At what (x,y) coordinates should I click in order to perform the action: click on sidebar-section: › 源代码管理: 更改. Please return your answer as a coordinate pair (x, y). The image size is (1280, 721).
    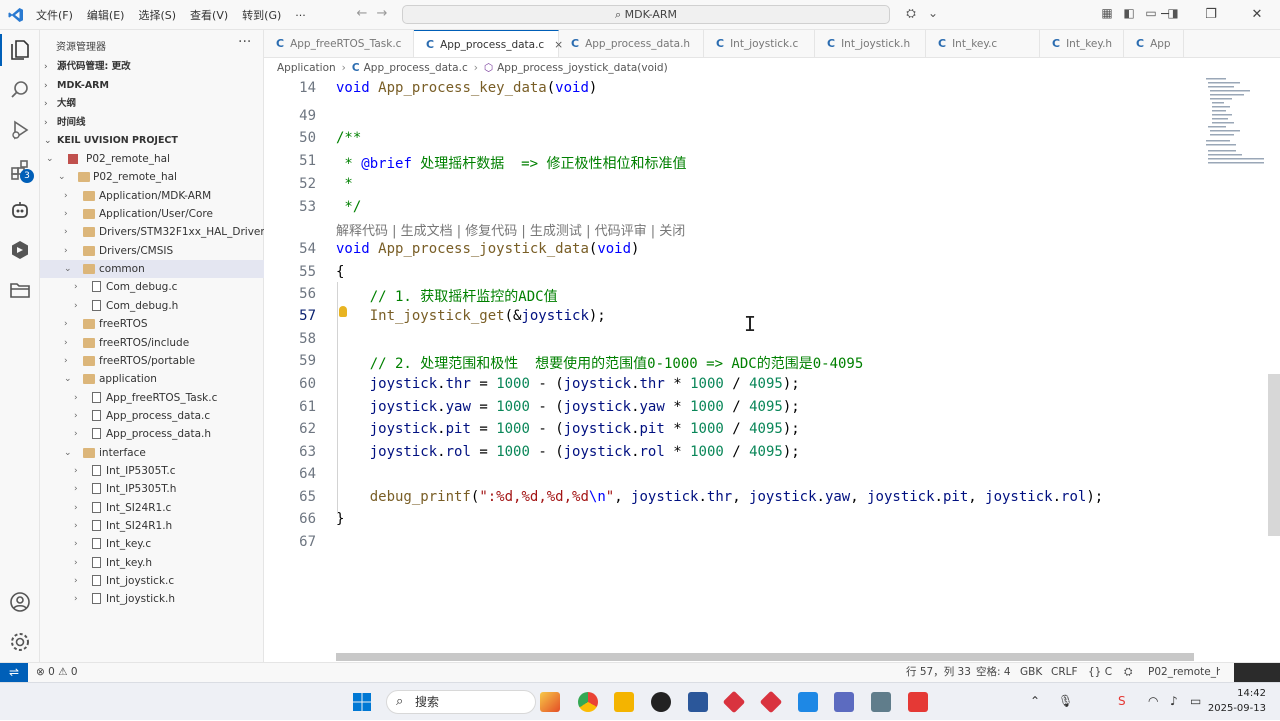
    Looking at the image, I should click on (152, 67).